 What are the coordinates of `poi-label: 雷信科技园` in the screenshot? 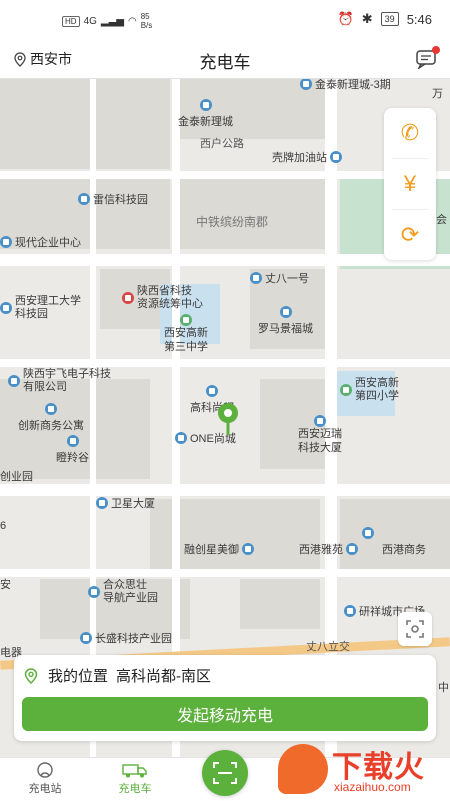 It's located at (120, 200).